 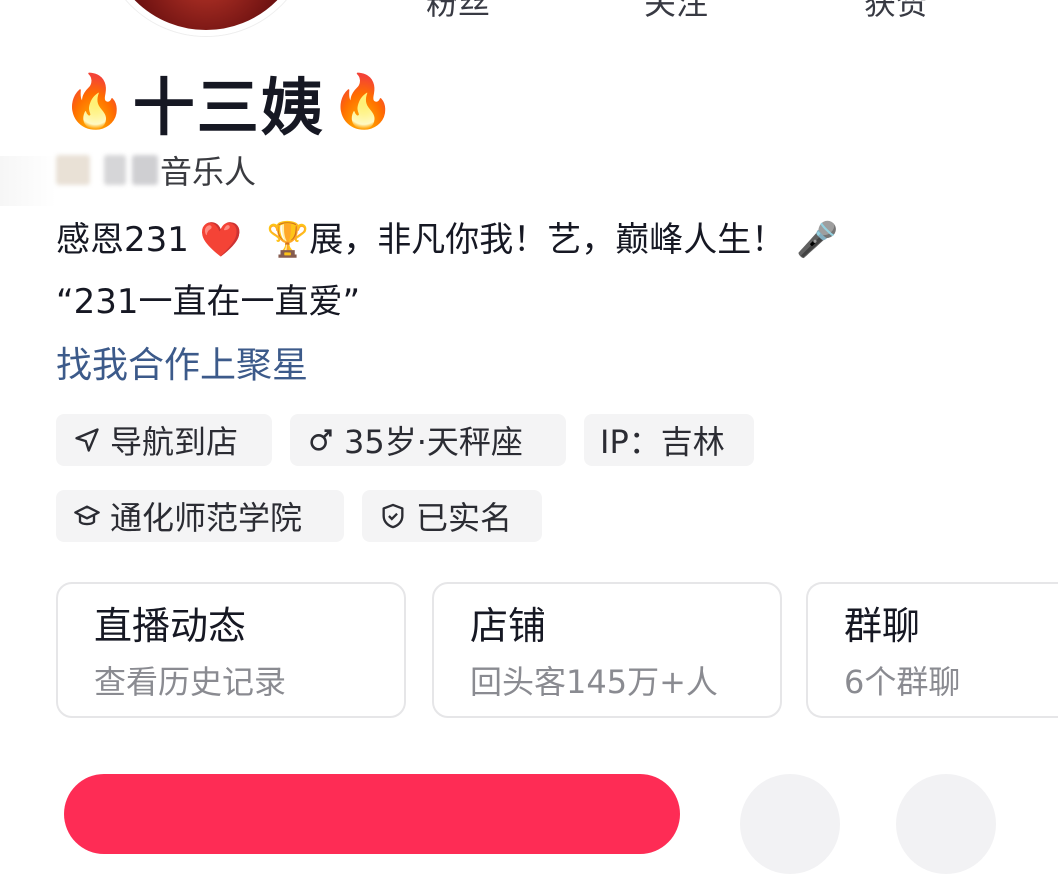 I want to click on card-shop: 店铺 回头客145万+人, so click(x=607, y=650).